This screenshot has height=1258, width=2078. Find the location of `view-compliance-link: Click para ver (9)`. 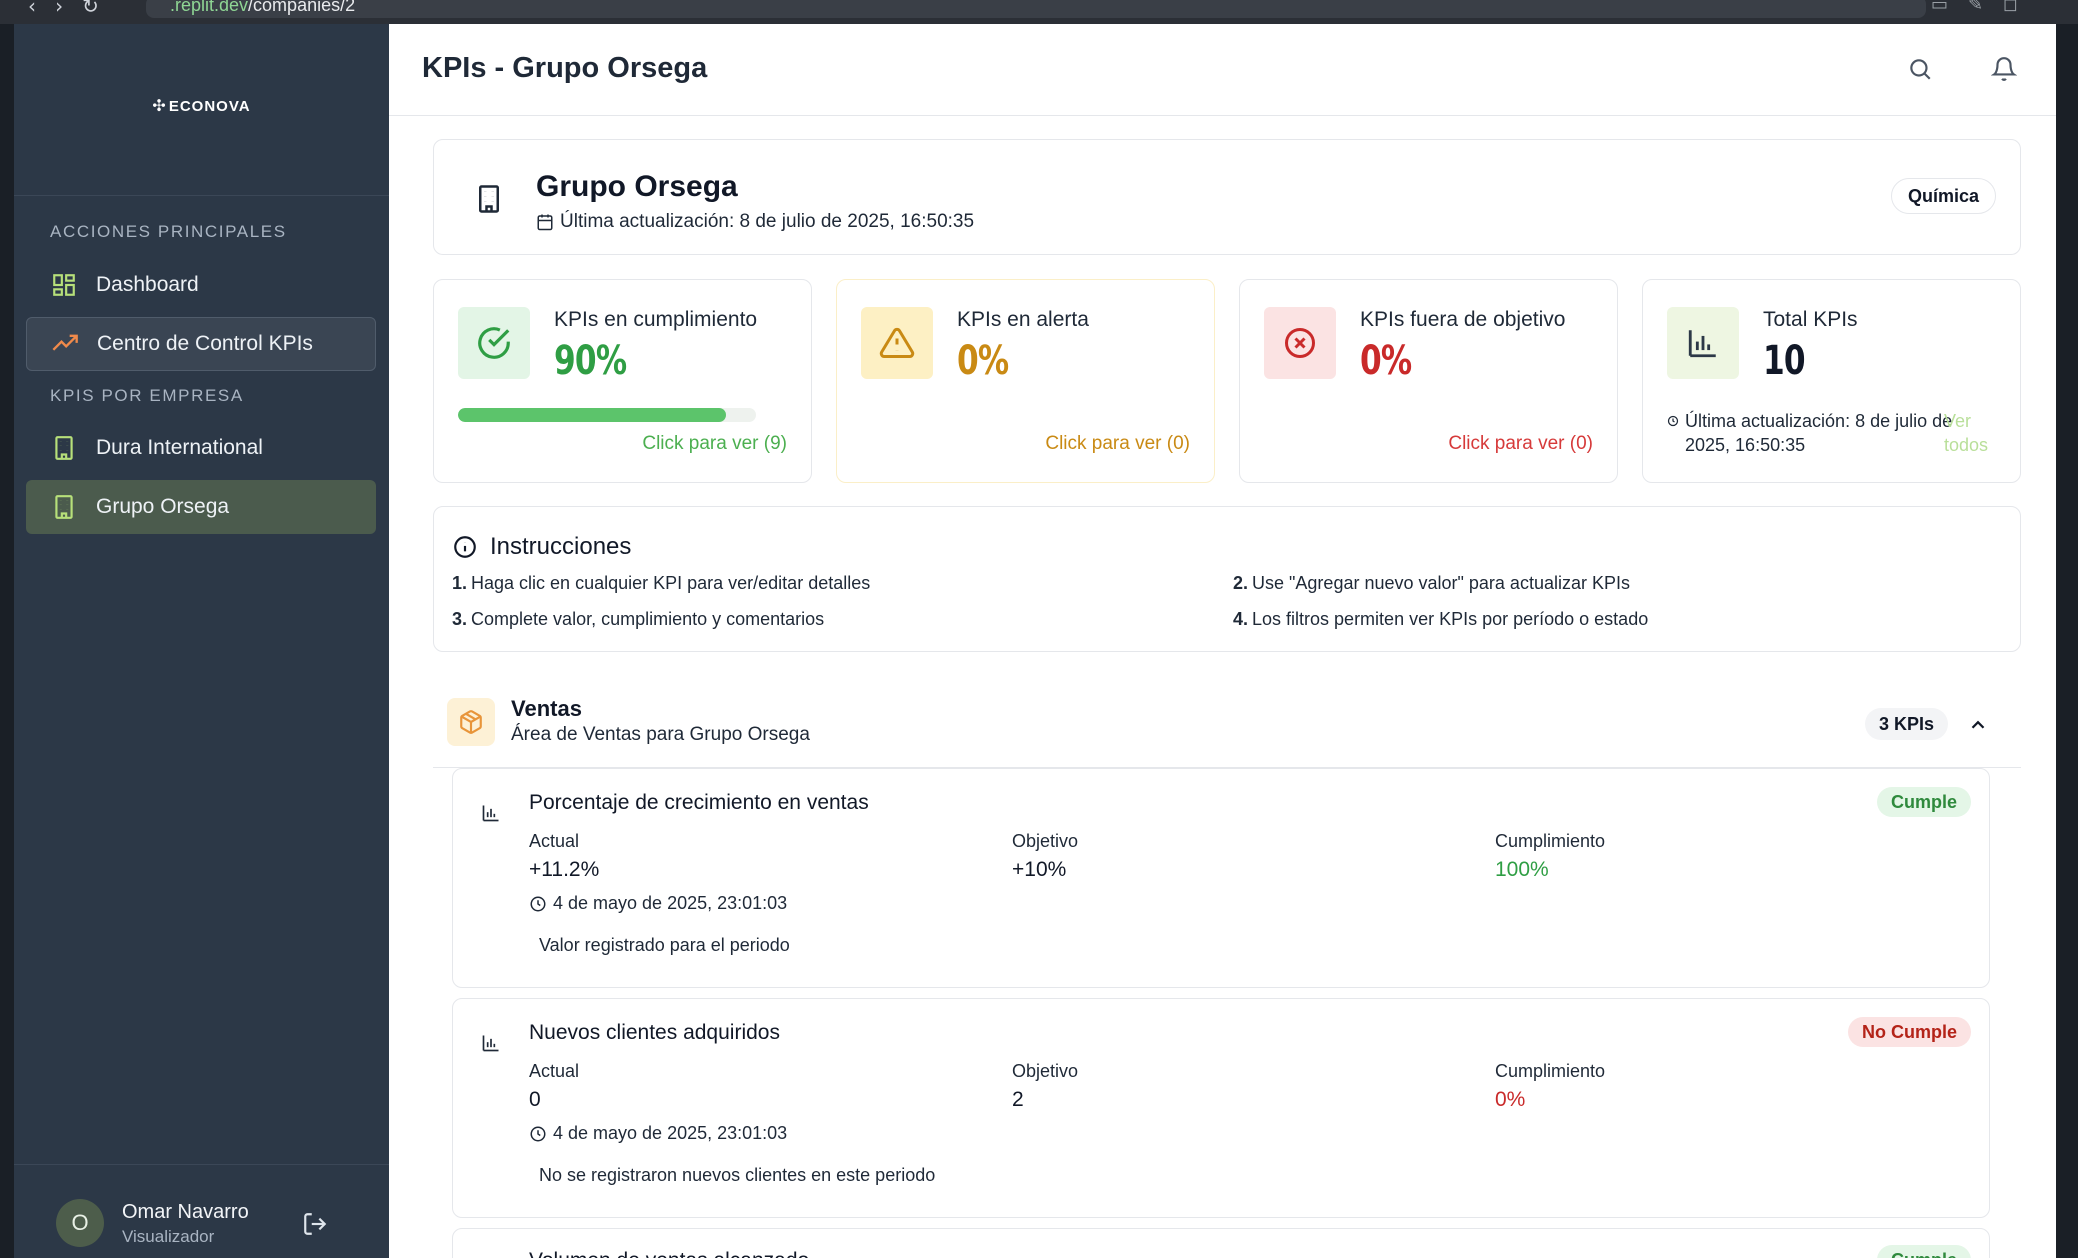

view-compliance-link: Click para ver (9) is located at coordinates (714, 444).